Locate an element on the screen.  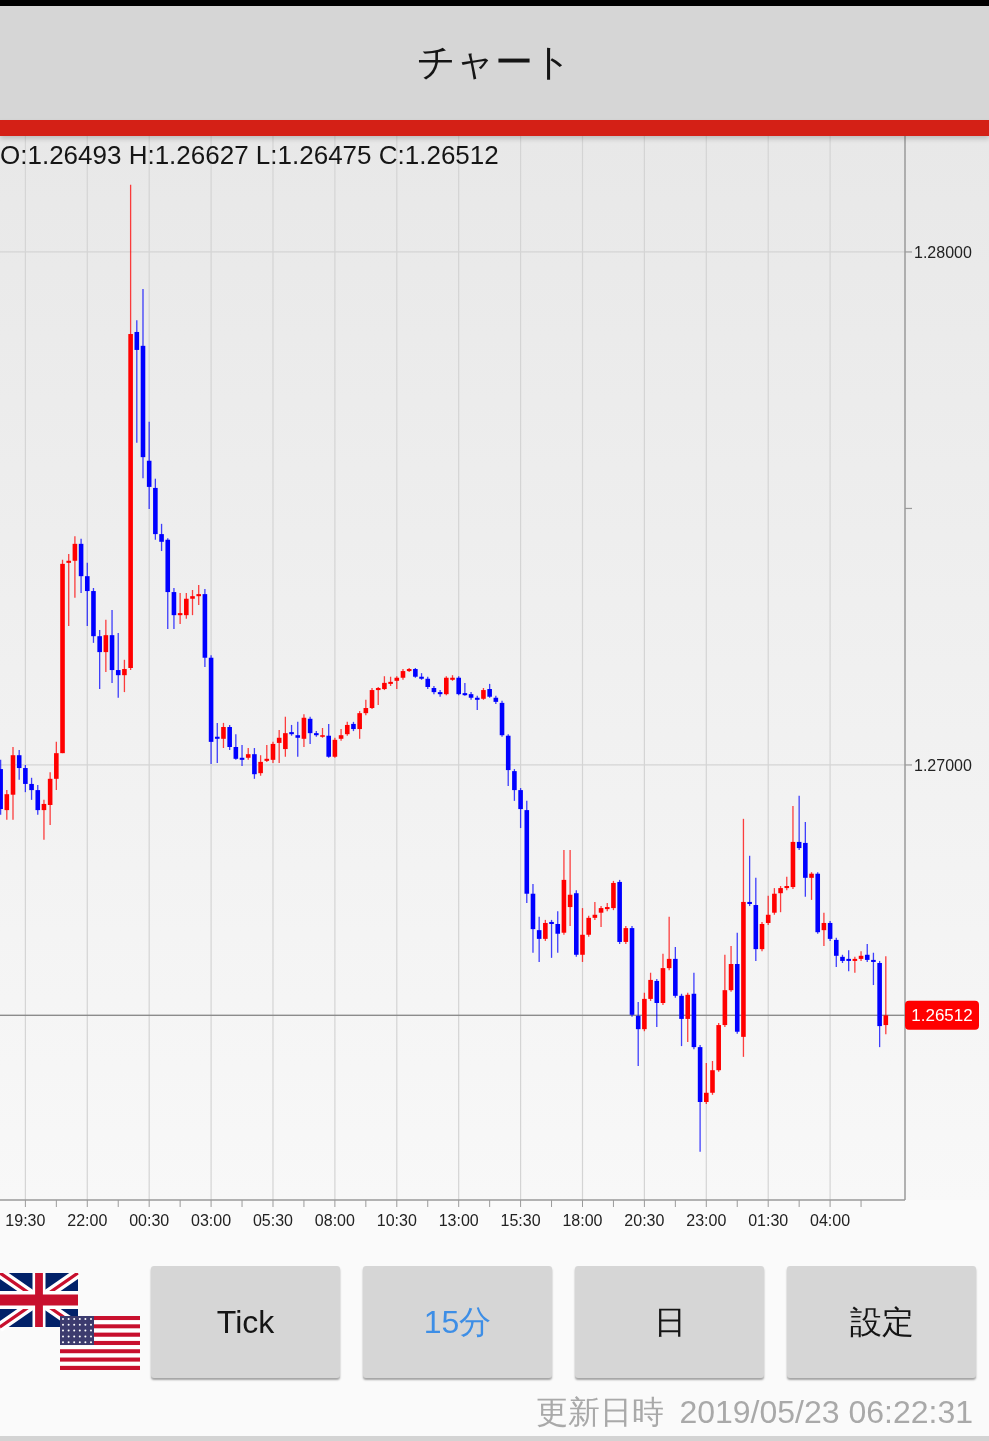
update-timestamp: 2019/05/23 06:22:31 is located at coordinates (826, 1413).